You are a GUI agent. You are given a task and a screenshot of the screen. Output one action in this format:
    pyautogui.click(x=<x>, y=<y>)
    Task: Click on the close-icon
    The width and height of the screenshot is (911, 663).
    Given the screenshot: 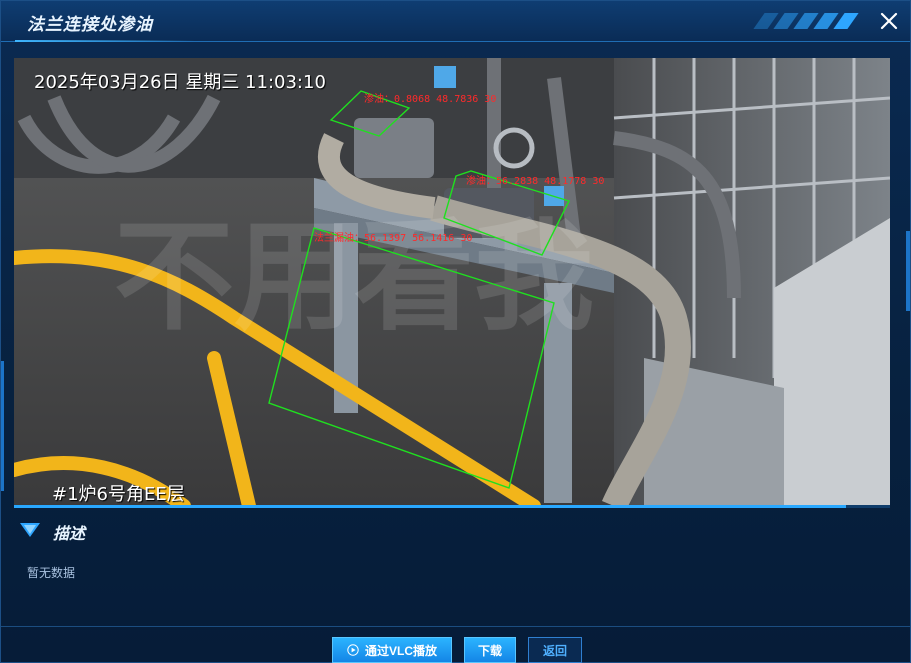 What is the action you would take?
    pyautogui.click(x=889, y=21)
    